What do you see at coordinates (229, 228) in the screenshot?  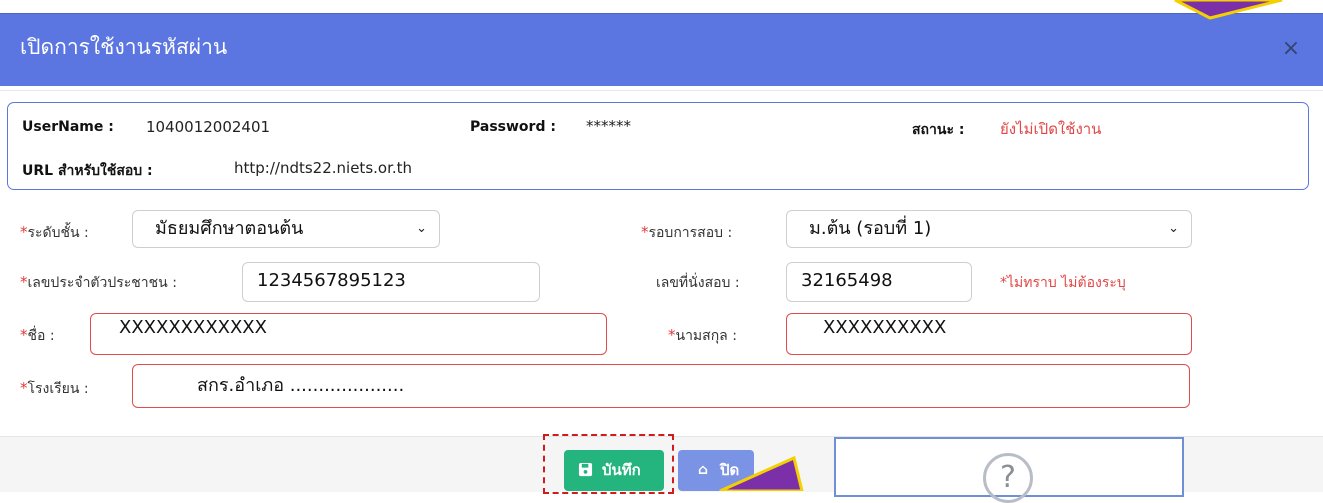 I see `level-select-value: มัธยมศึกษาตอนต้น` at bounding box center [229, 228].